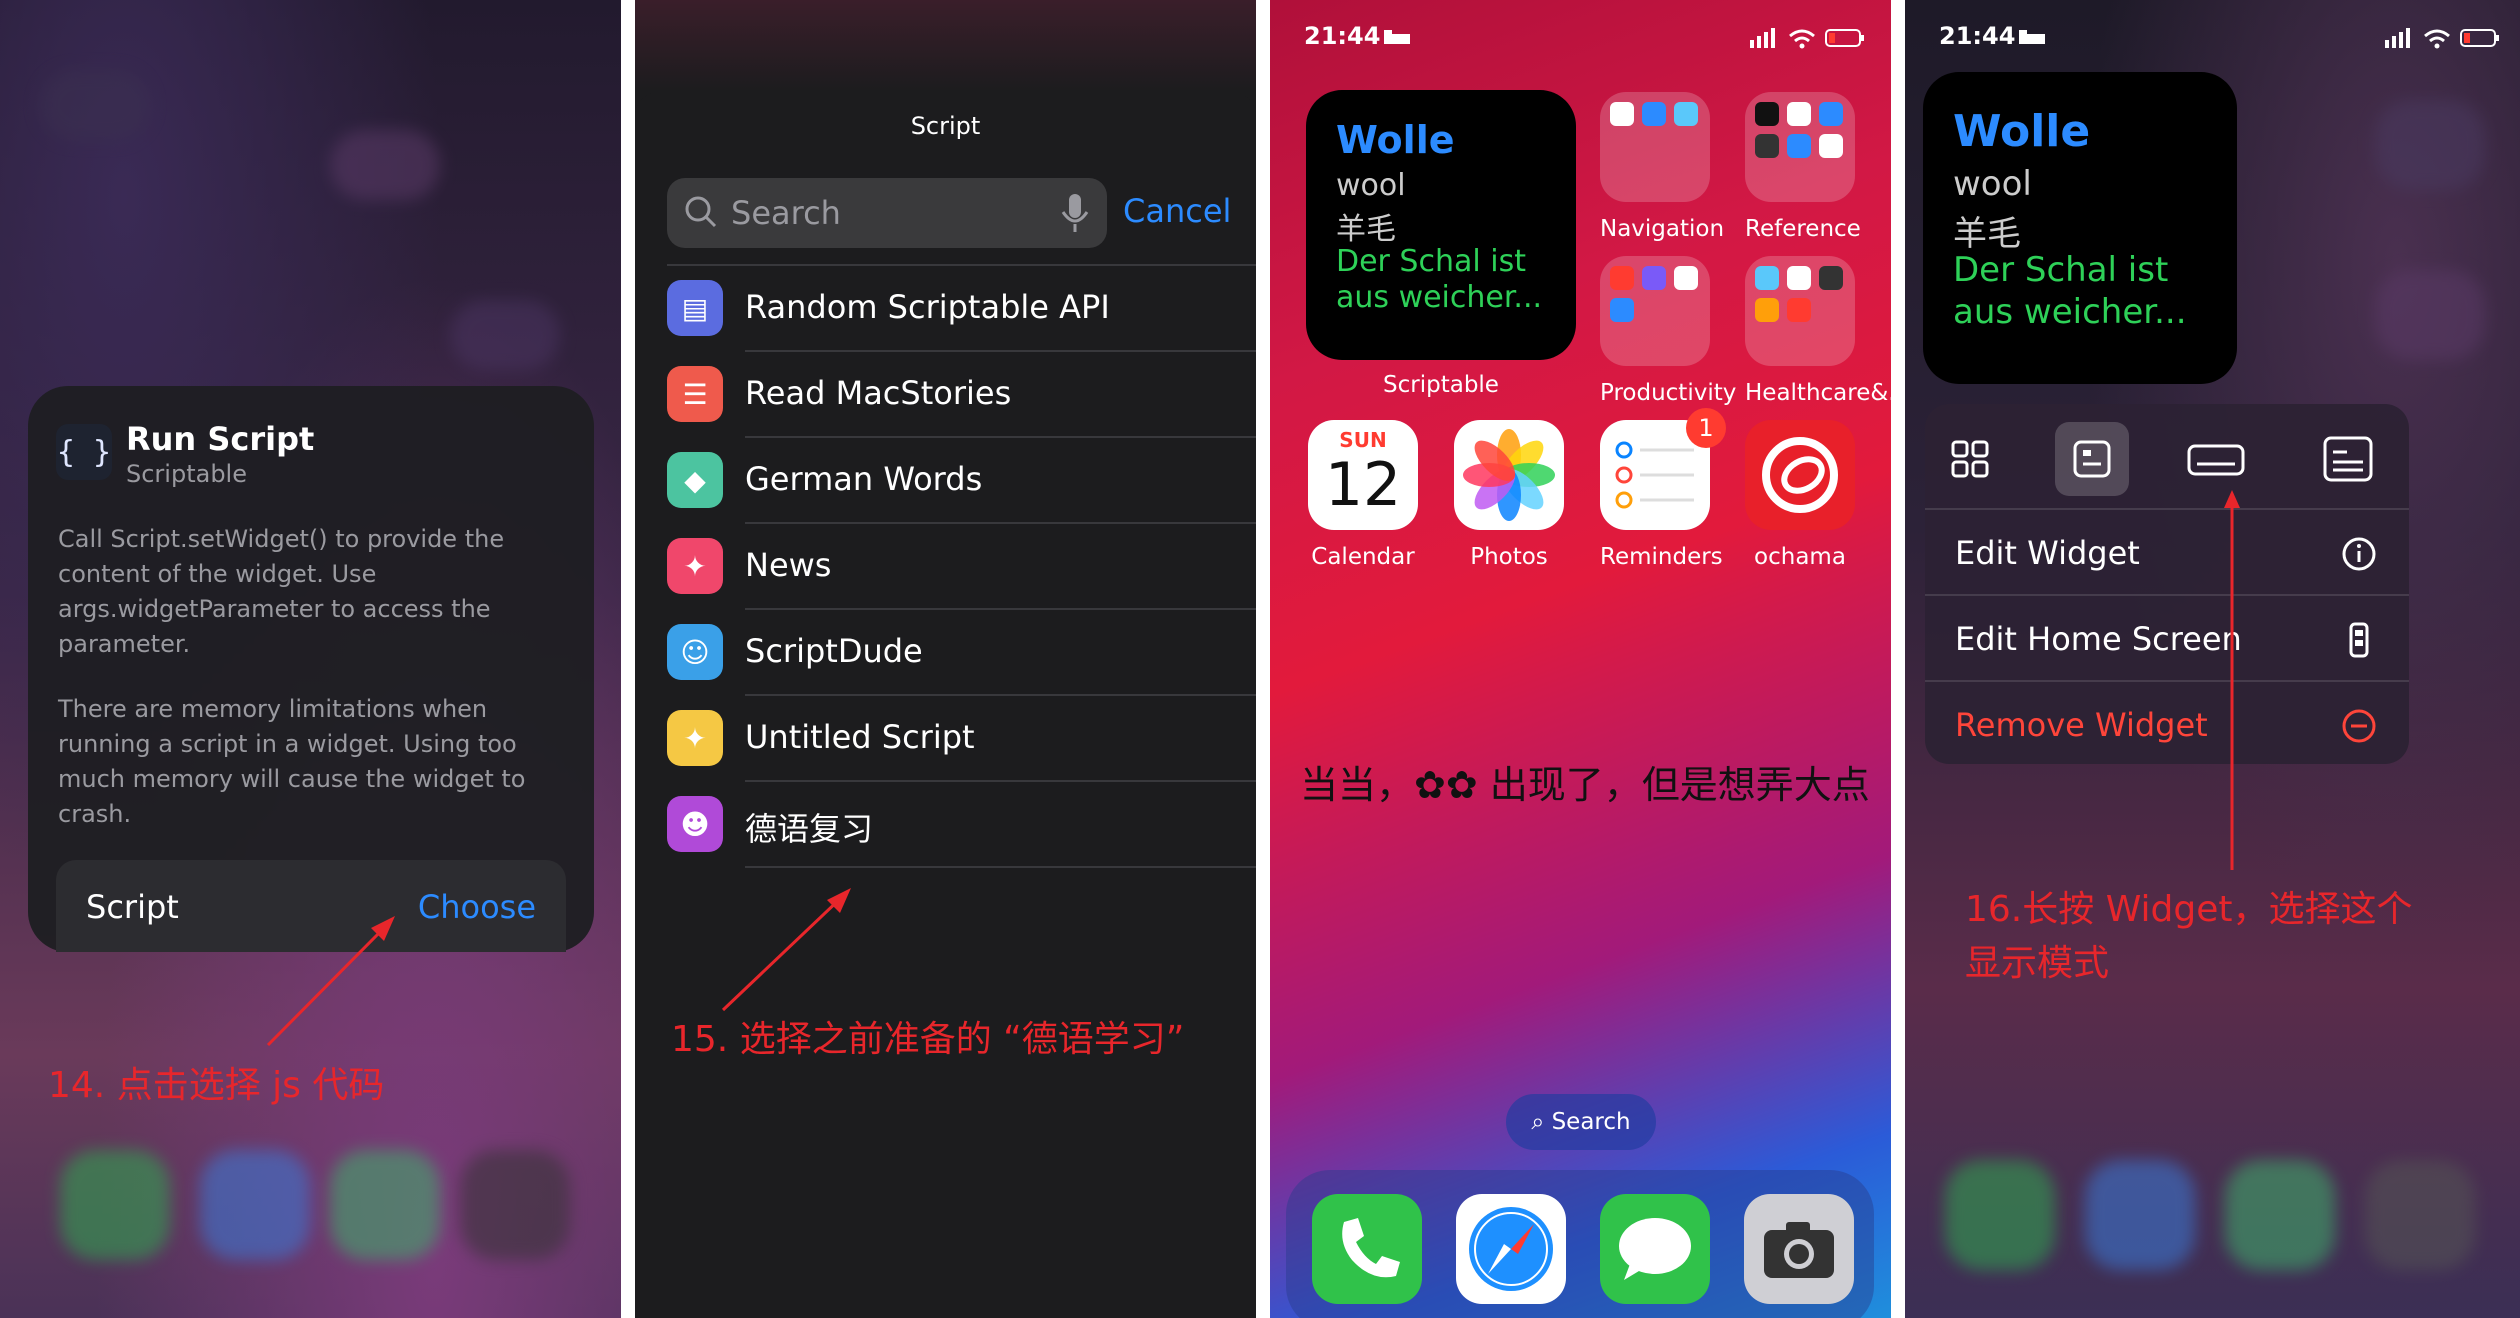  Describe the element at coordinates (1541, 1122) in the screenshot. I see `search-icon: ⌕` at that location.